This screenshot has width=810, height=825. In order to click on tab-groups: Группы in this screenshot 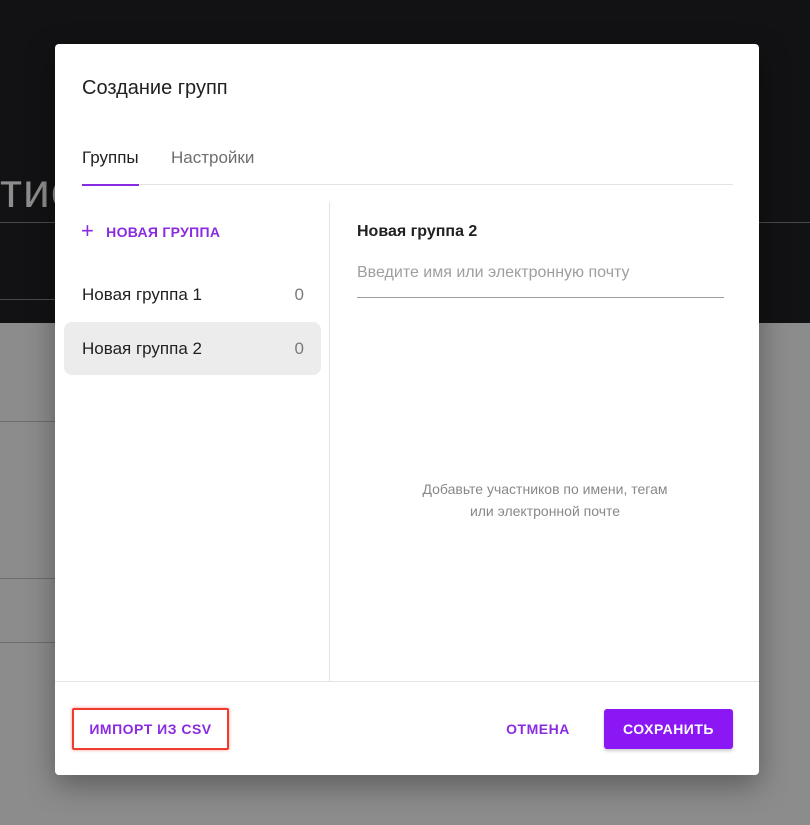, I will do `click(110, 167)`.